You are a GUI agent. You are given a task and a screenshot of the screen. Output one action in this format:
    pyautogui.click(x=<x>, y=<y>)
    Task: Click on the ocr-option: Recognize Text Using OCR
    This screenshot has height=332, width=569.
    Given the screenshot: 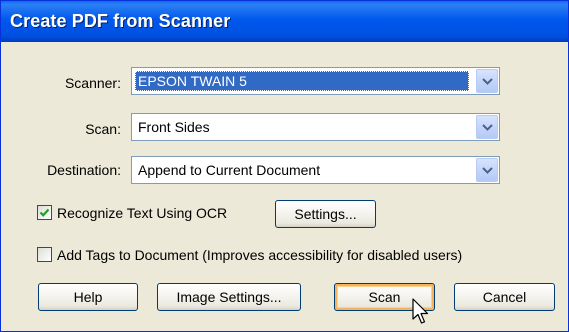 What is the action you would take?
    pyautogui.click(x=157, y=213)
    